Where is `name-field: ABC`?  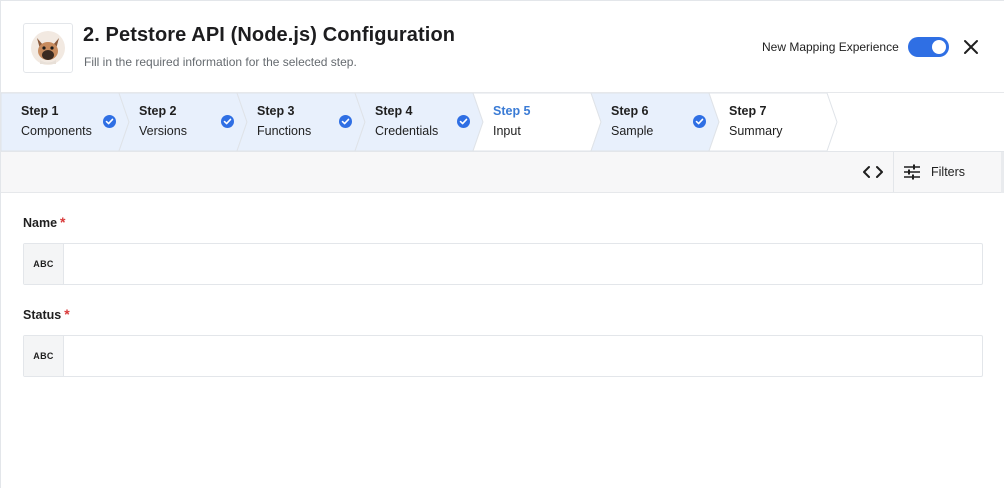
name-field: ABC is located at coordinates (503, 264).